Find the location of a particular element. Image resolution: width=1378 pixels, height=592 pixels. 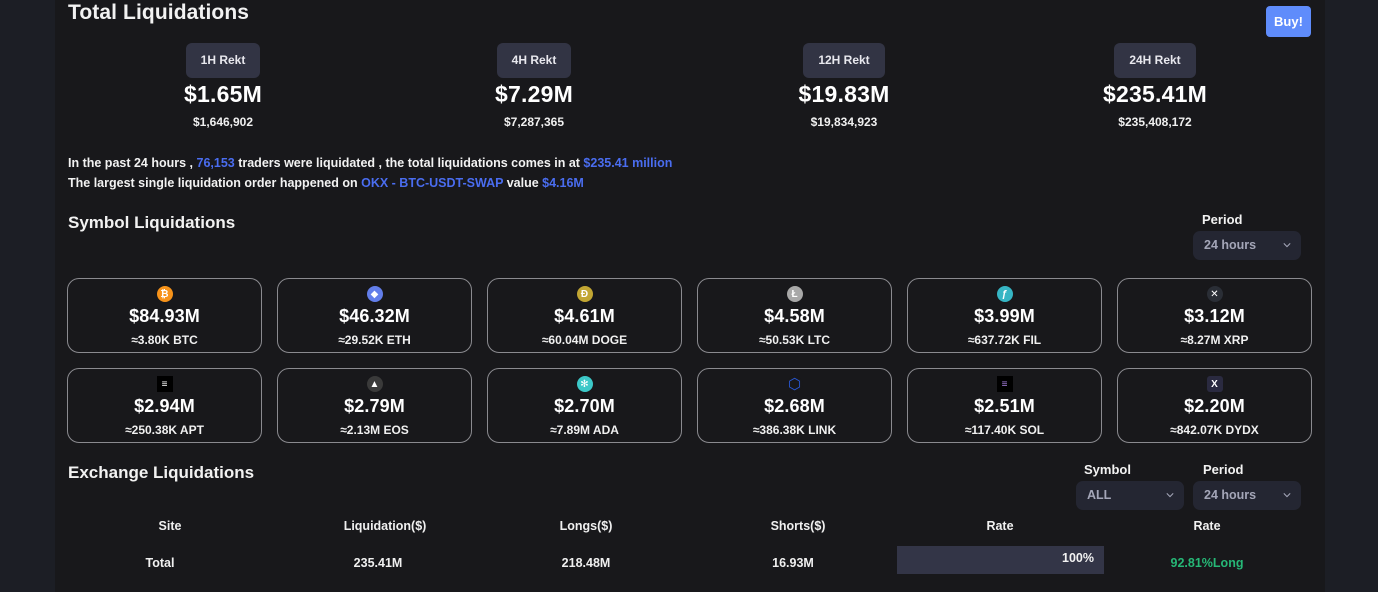

rate-percent: 100% is located at coordinates (1078, 558).